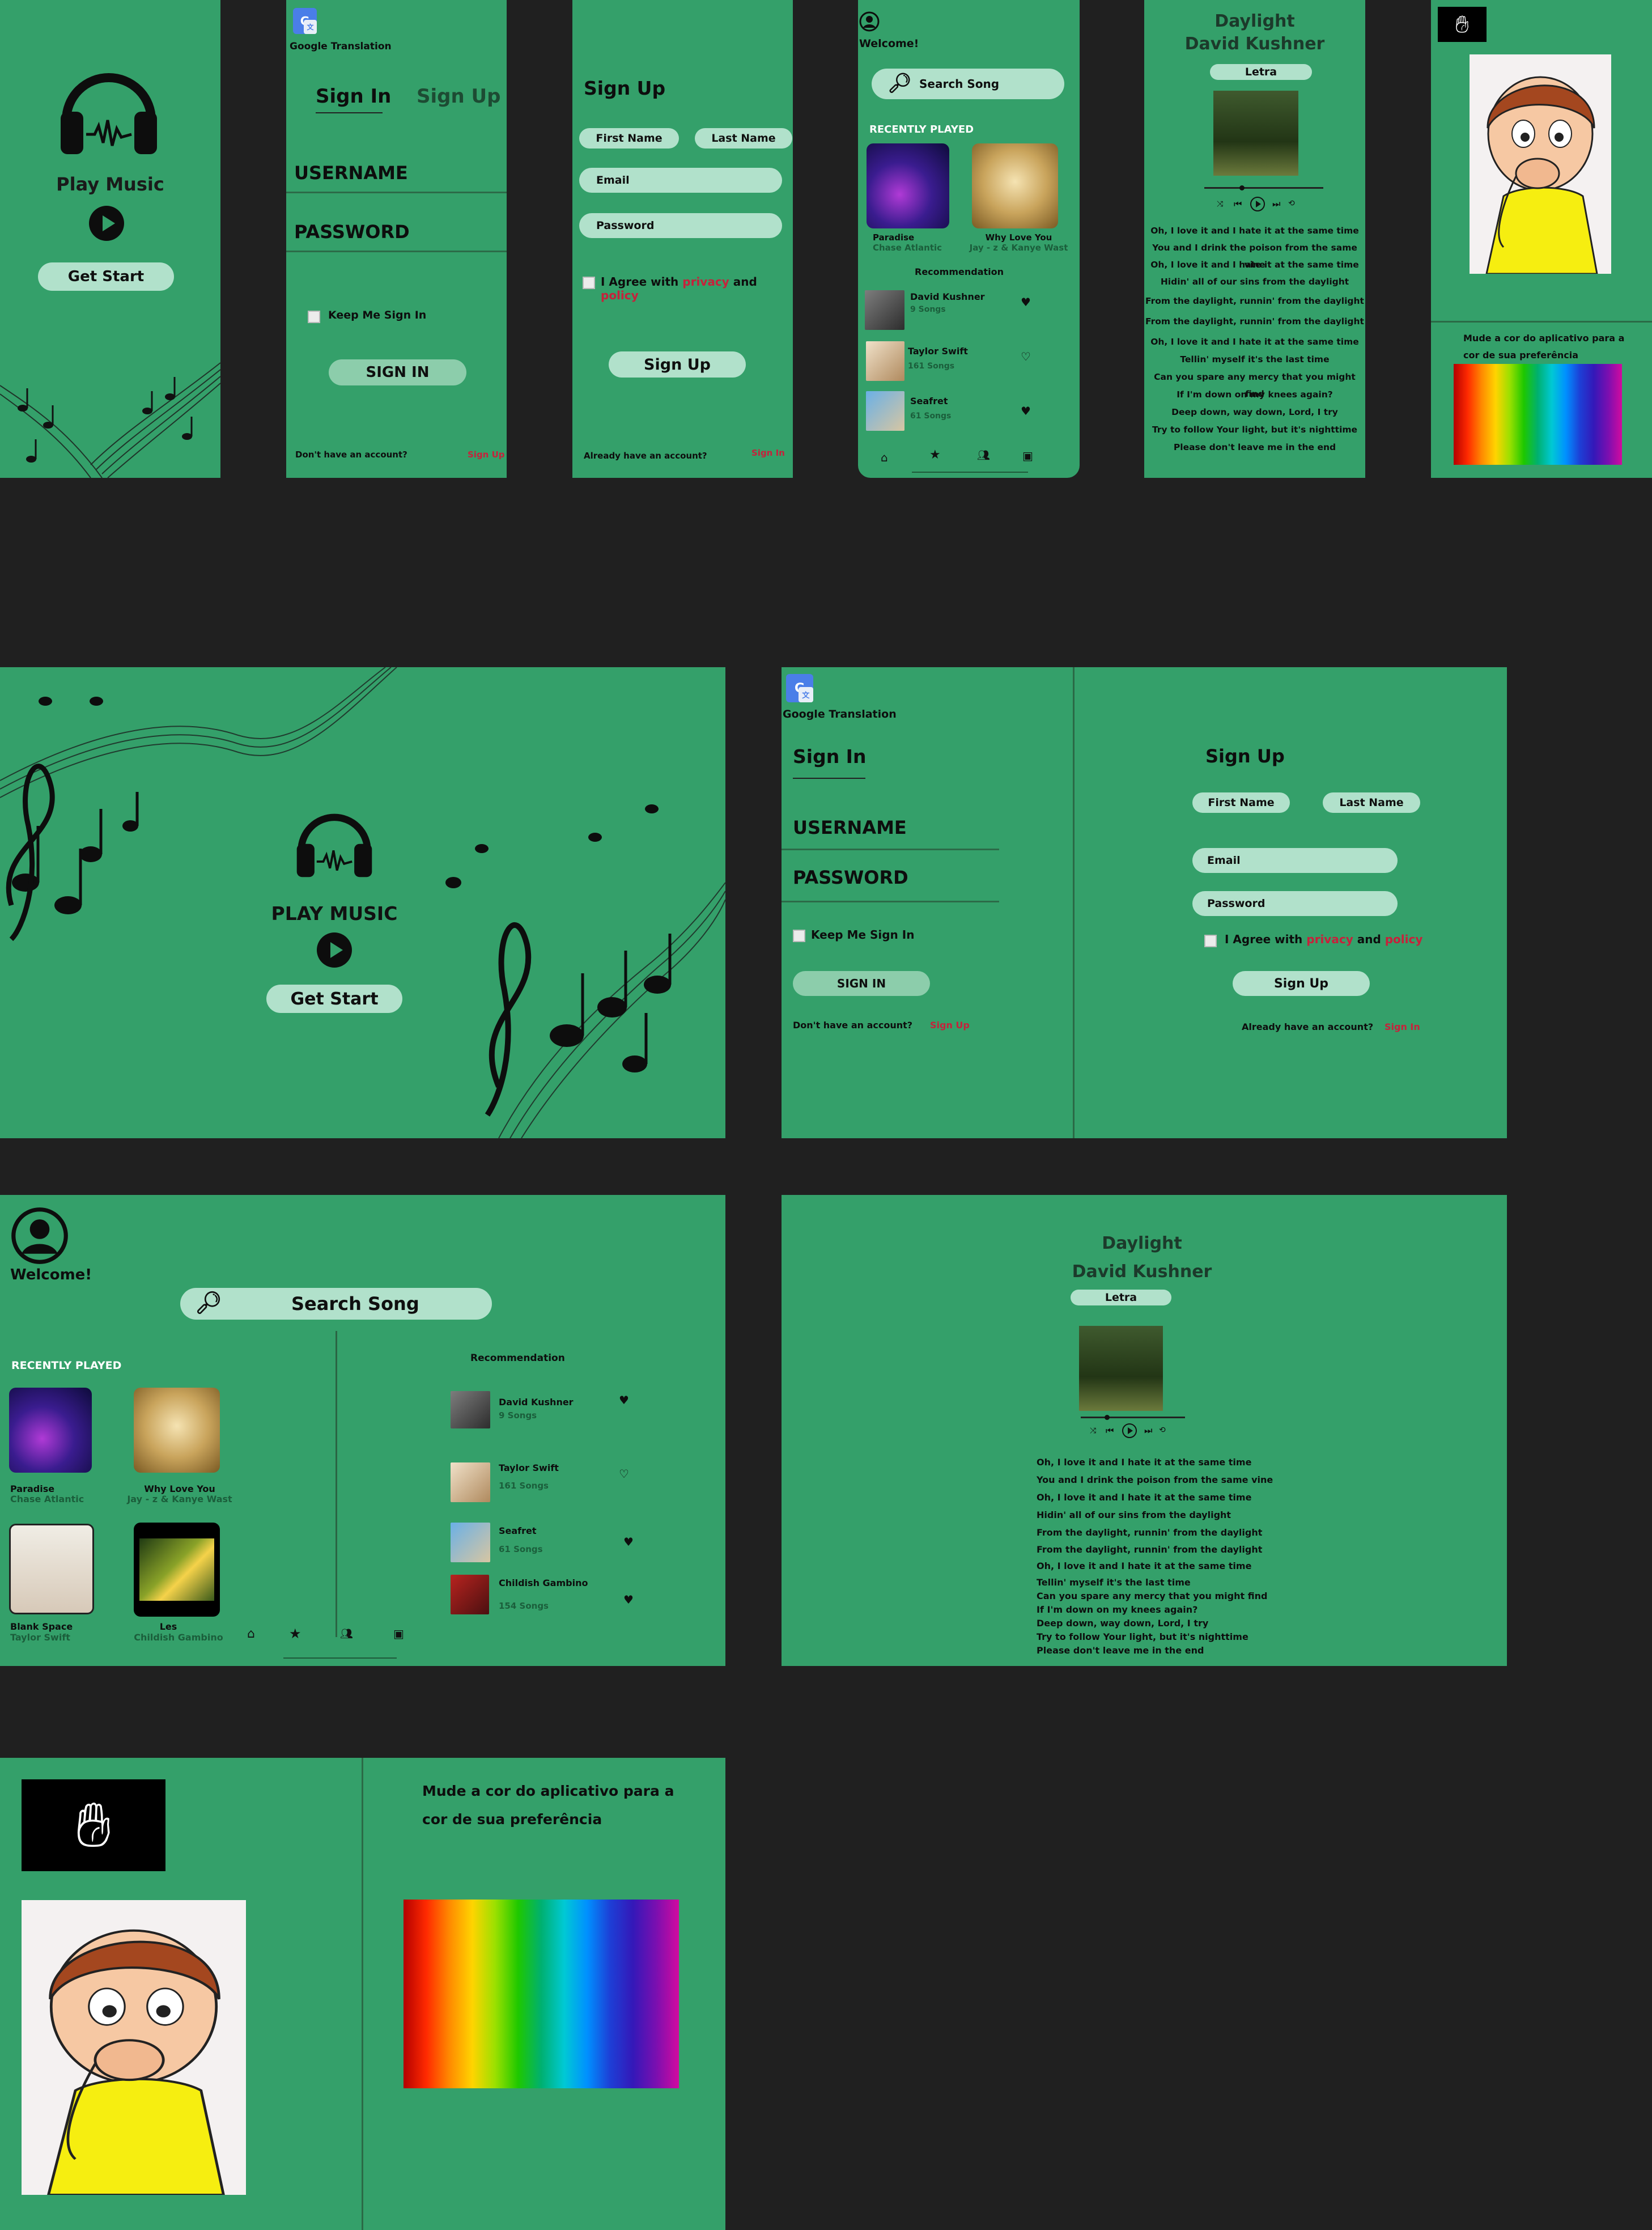 The image size is (1652, 2230). Describe the element at coordinates (947, 296) in the screenshot. I see `rec-name-1: David Kushner` at that location.